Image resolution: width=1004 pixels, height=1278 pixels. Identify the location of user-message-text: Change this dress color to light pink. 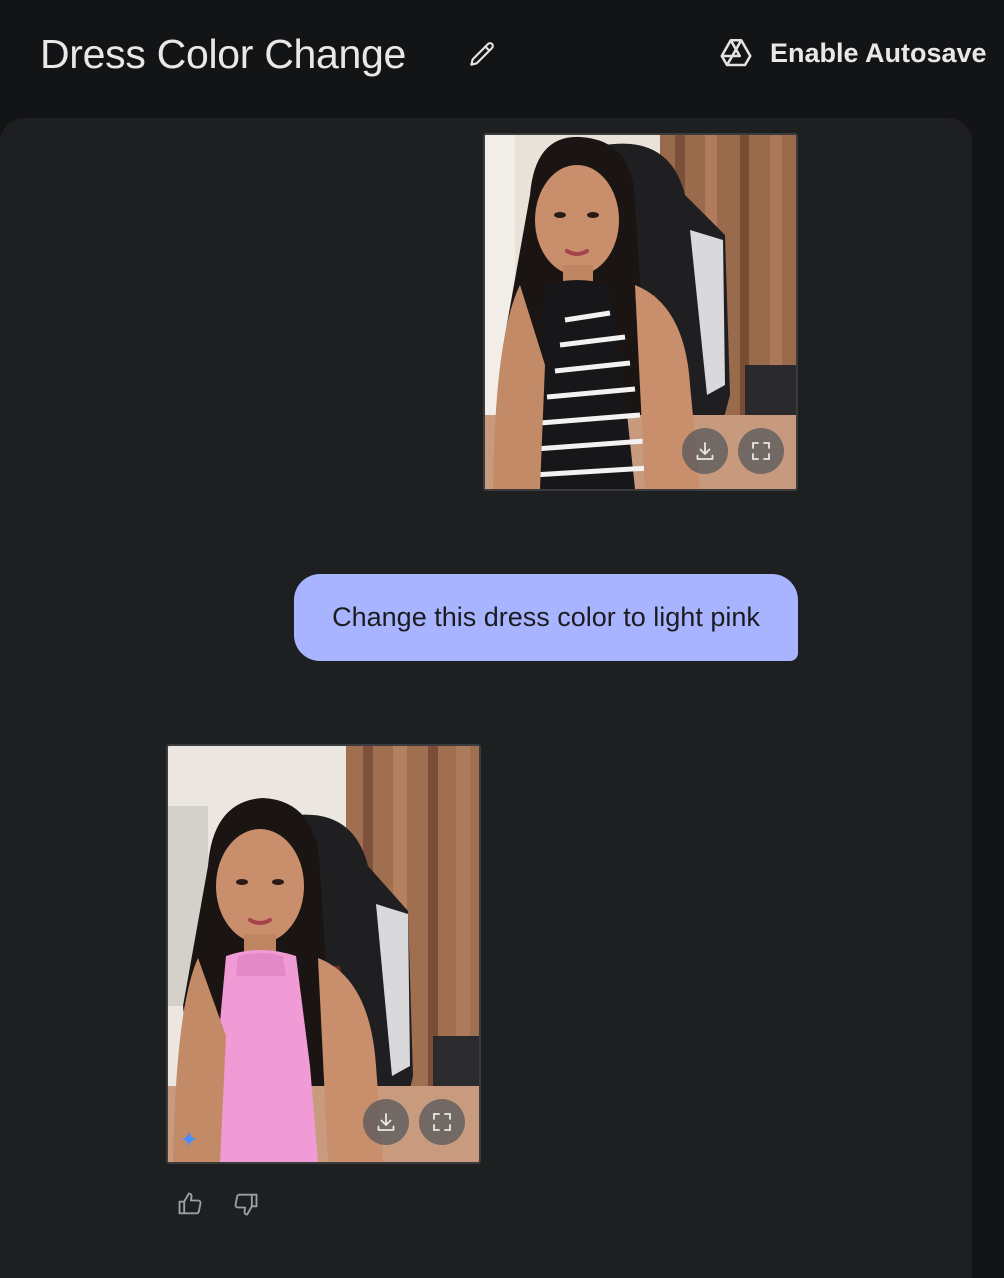
(546, 617).